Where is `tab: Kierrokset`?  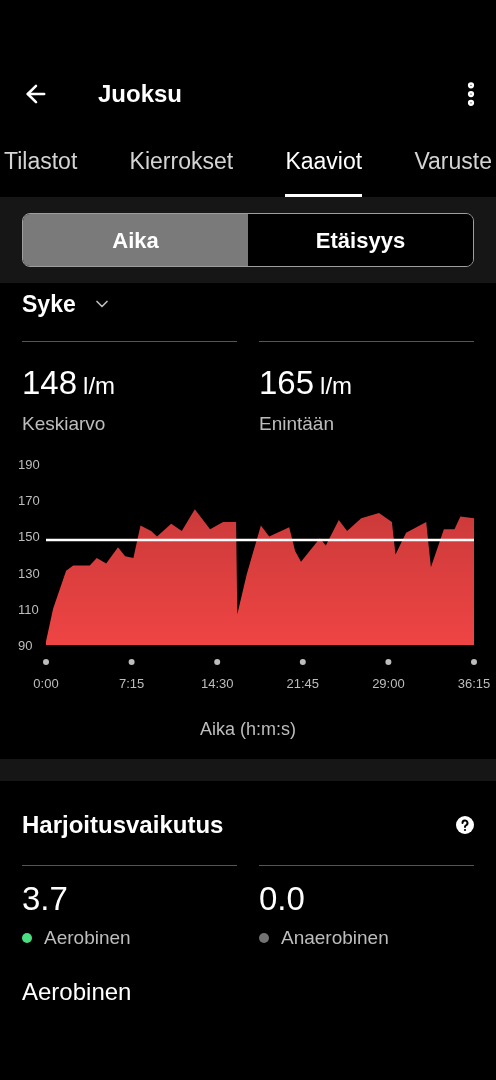 tab: Kierrokset is located at coordinates (181, 168).